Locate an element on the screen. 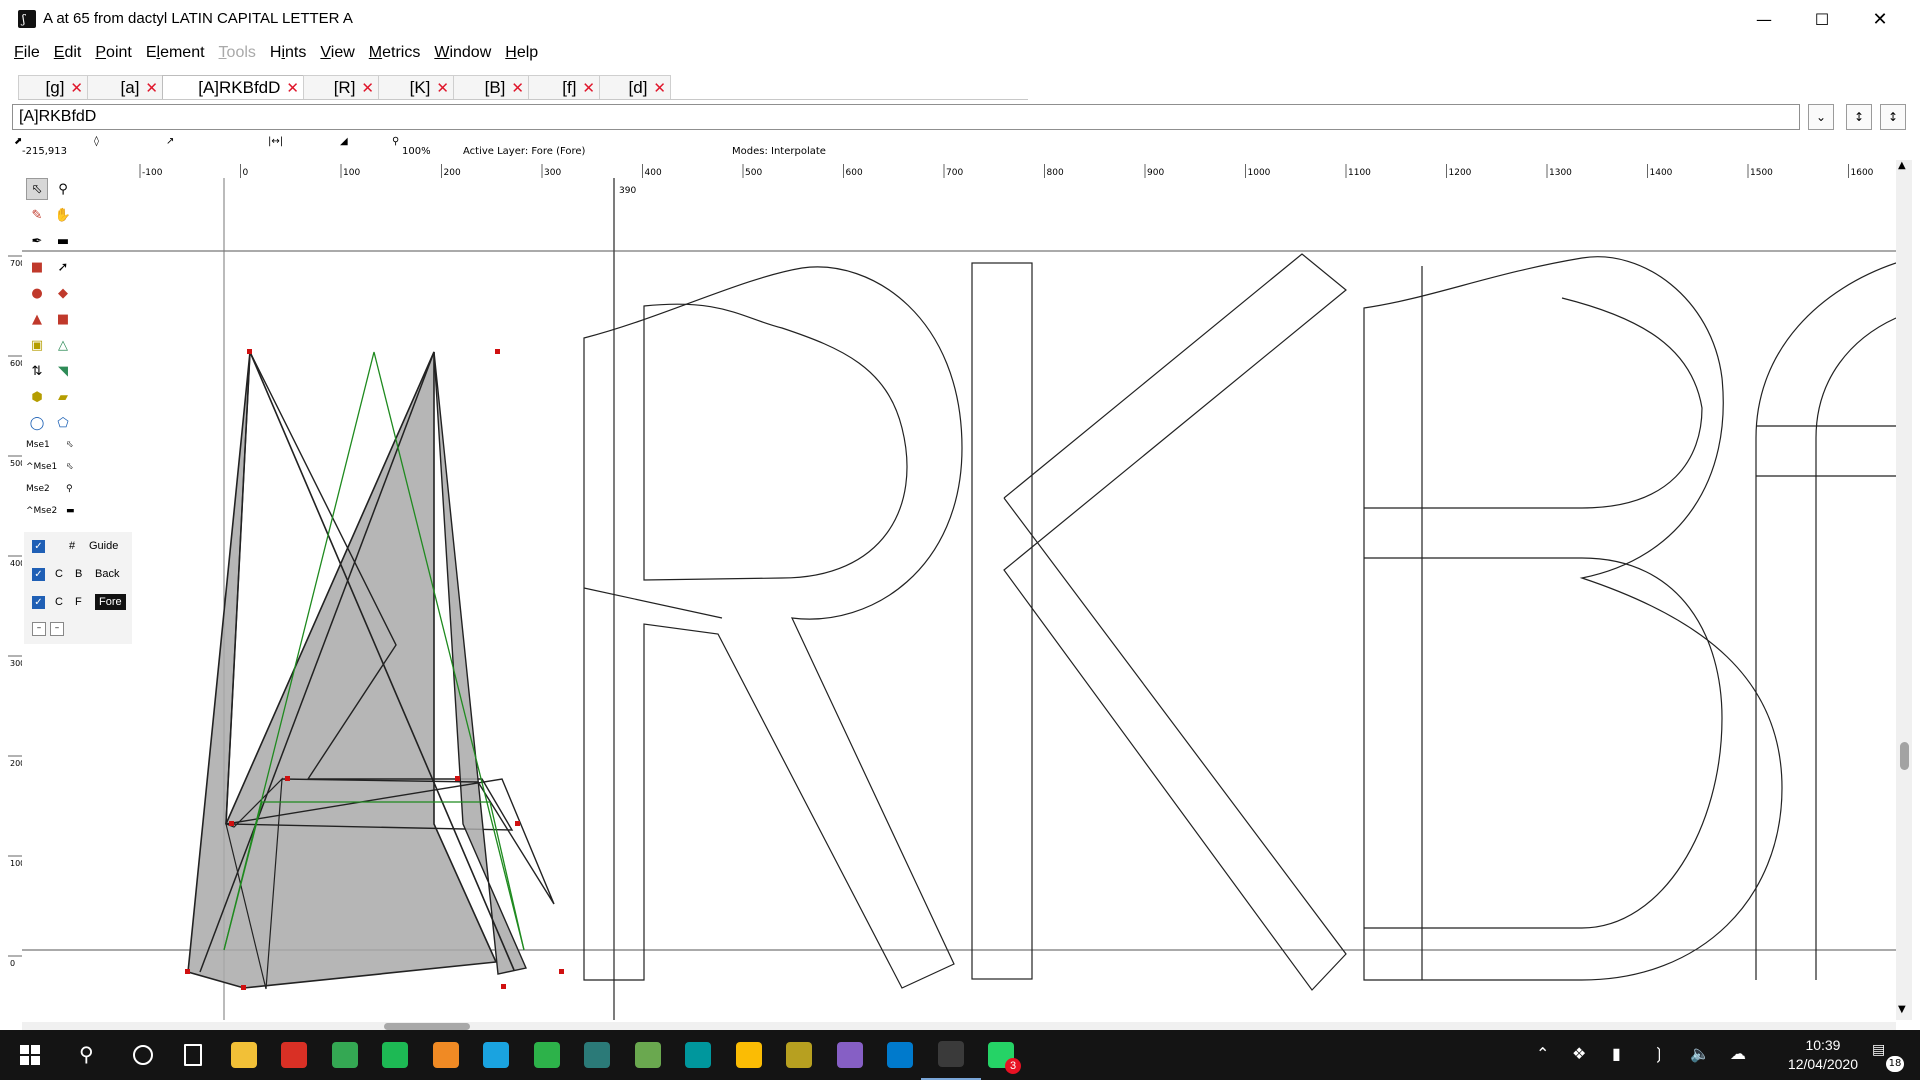  menu-metrics: Metrics is located at coordinates (395, 53).